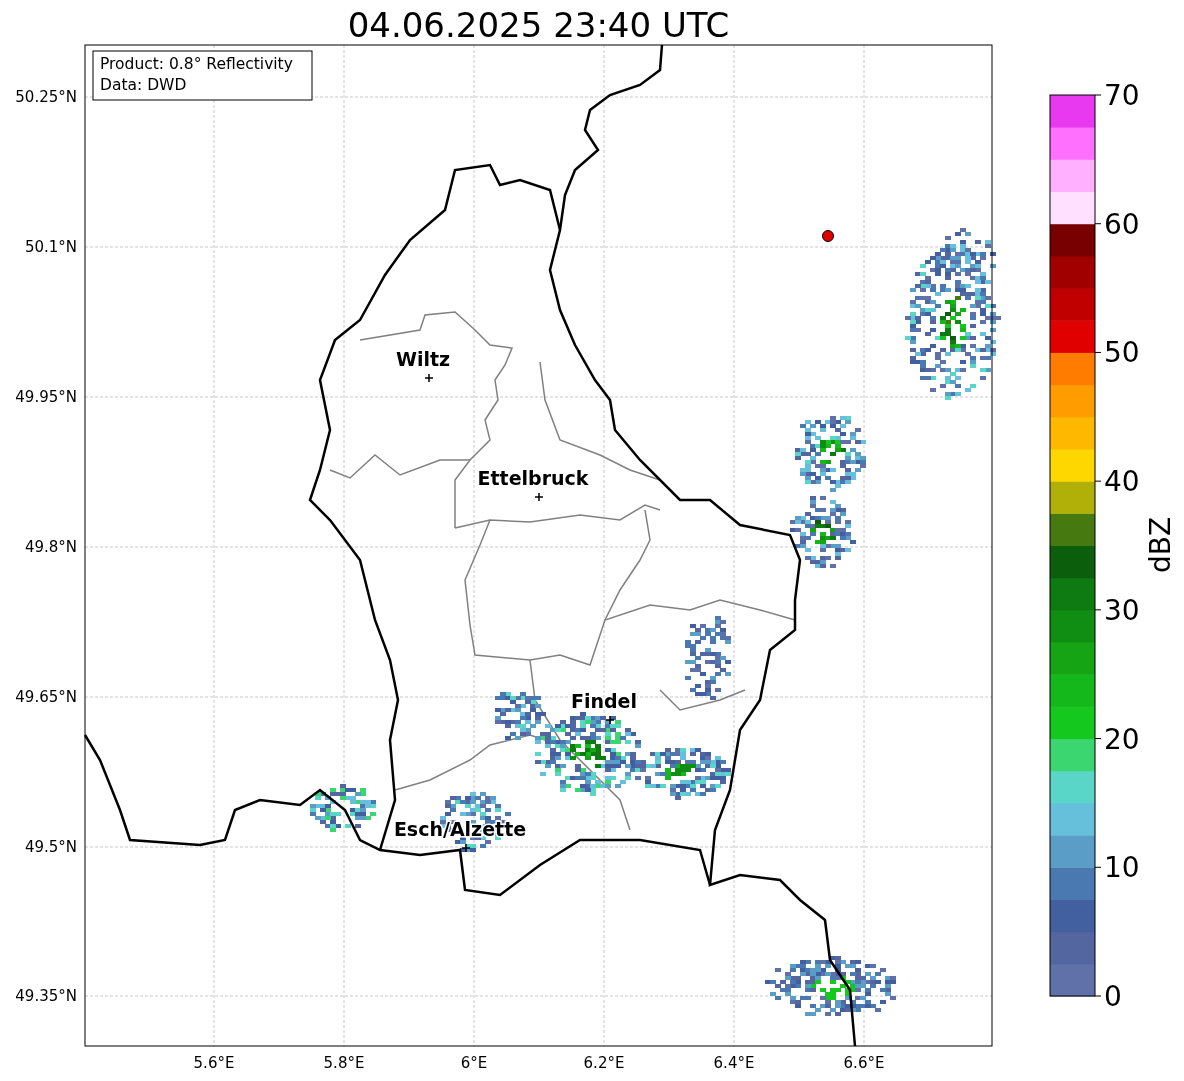  Describe the element at coordinates (604, 1063) in the screenshot. I see `longitude-label: 6.2°E` at that location.